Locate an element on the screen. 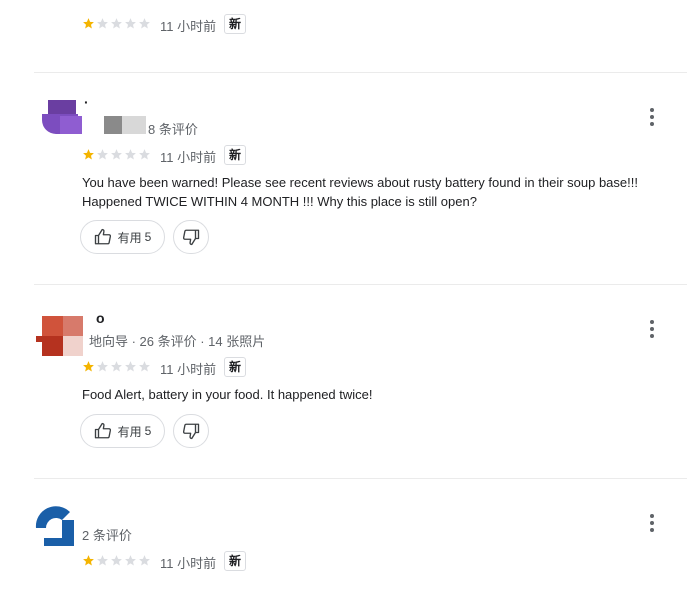  reviewer-meta: 地向导 · 26 条评价 · 14 张照片 is located at coordinates (177, 341).